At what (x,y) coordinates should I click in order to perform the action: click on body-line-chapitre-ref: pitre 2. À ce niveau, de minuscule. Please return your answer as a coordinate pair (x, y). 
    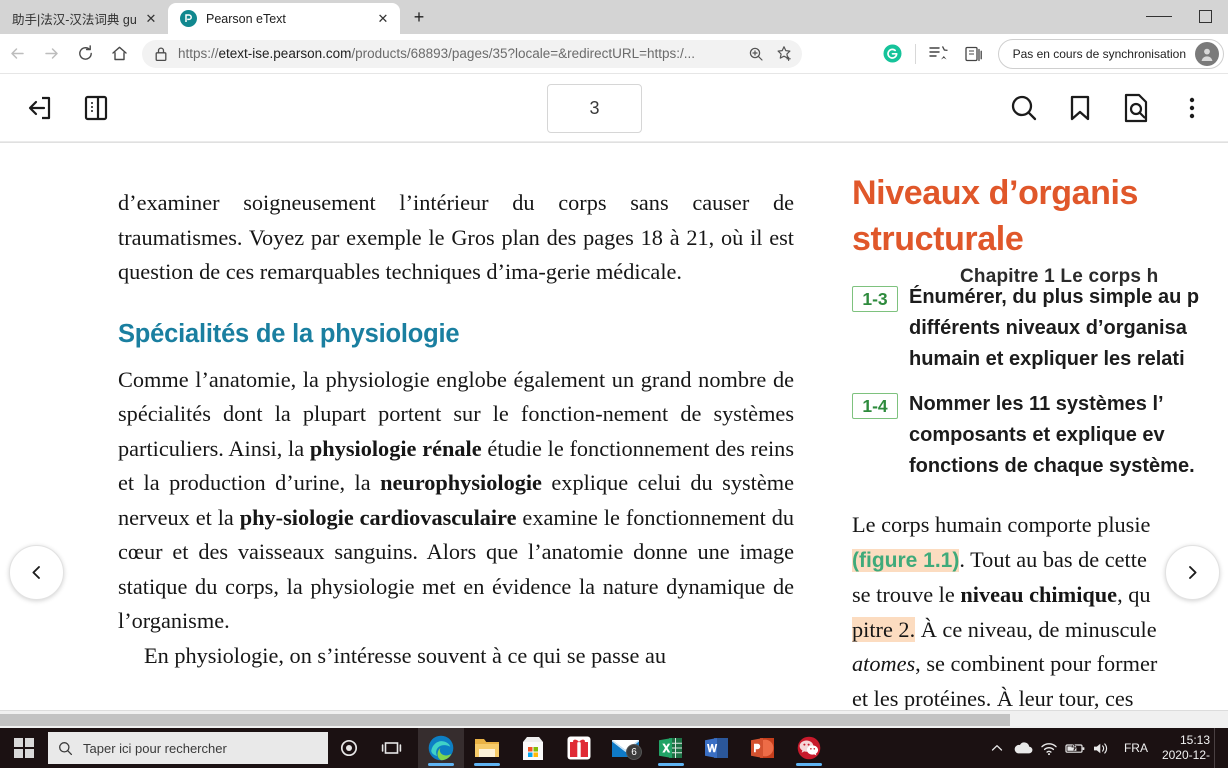
    Looking at the image, I should click on (1004, 629).